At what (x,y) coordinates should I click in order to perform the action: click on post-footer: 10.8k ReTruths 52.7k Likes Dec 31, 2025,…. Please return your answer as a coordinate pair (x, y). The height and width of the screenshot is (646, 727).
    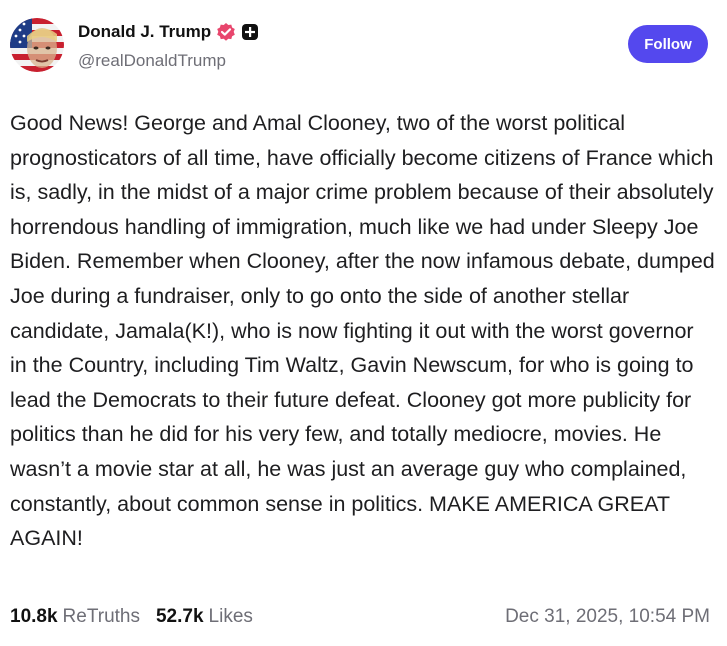
    Looking at the image, I should click on (360, 617).